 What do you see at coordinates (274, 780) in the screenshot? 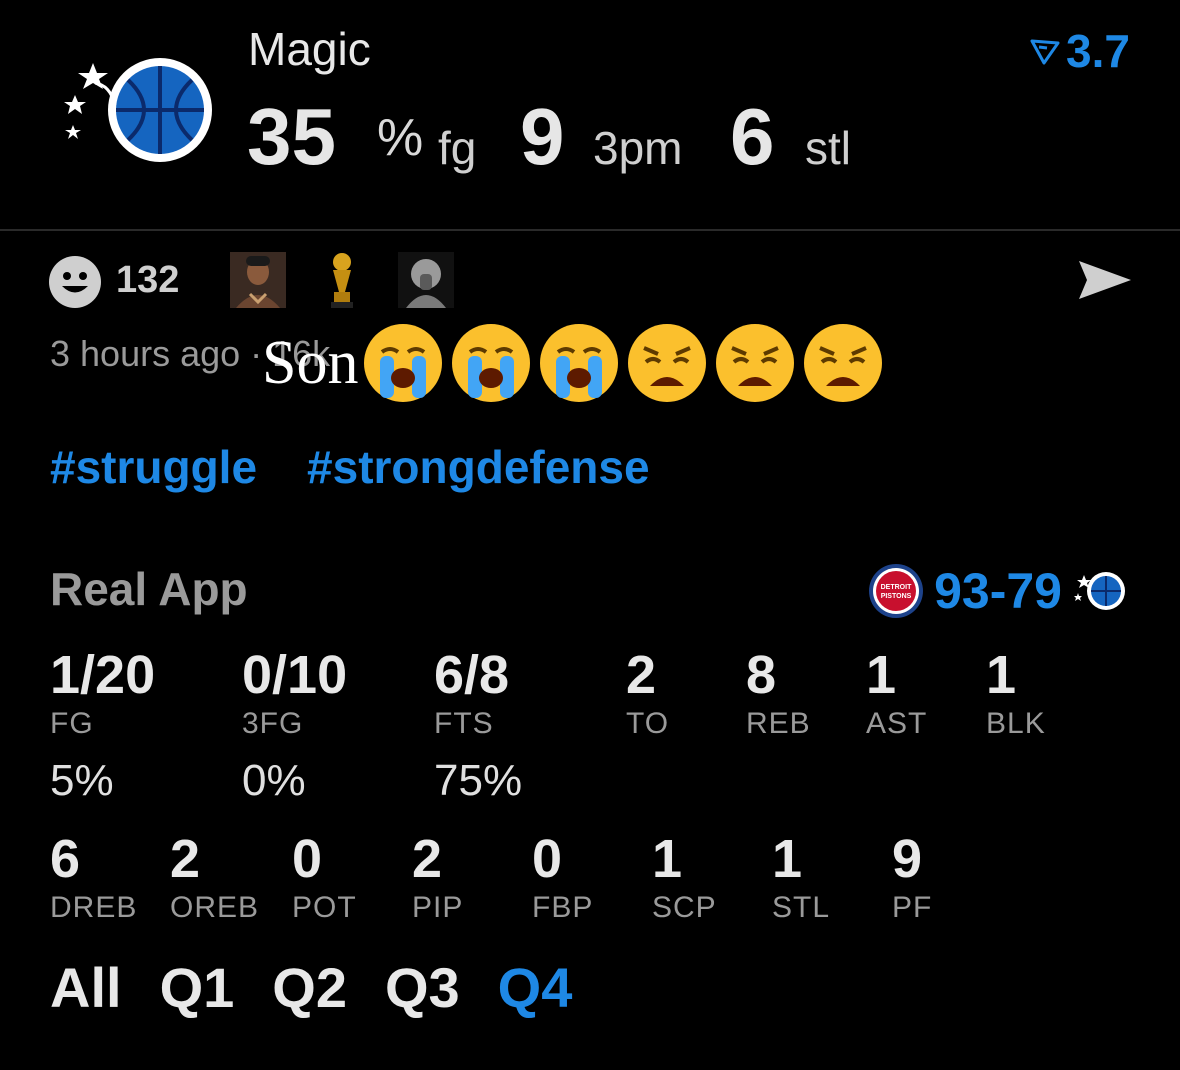
I see `3fg-percentage: 0%` at bounding box center [274, 780].